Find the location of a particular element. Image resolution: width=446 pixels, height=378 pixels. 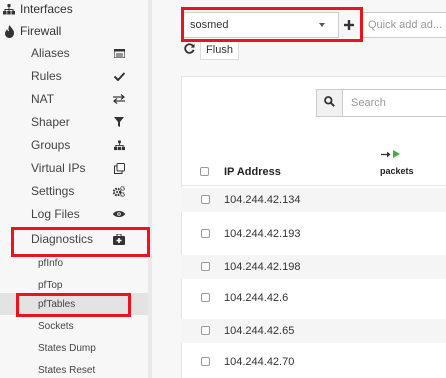

sidebar-item-rules: Rules is located at coordinates (74, 76).